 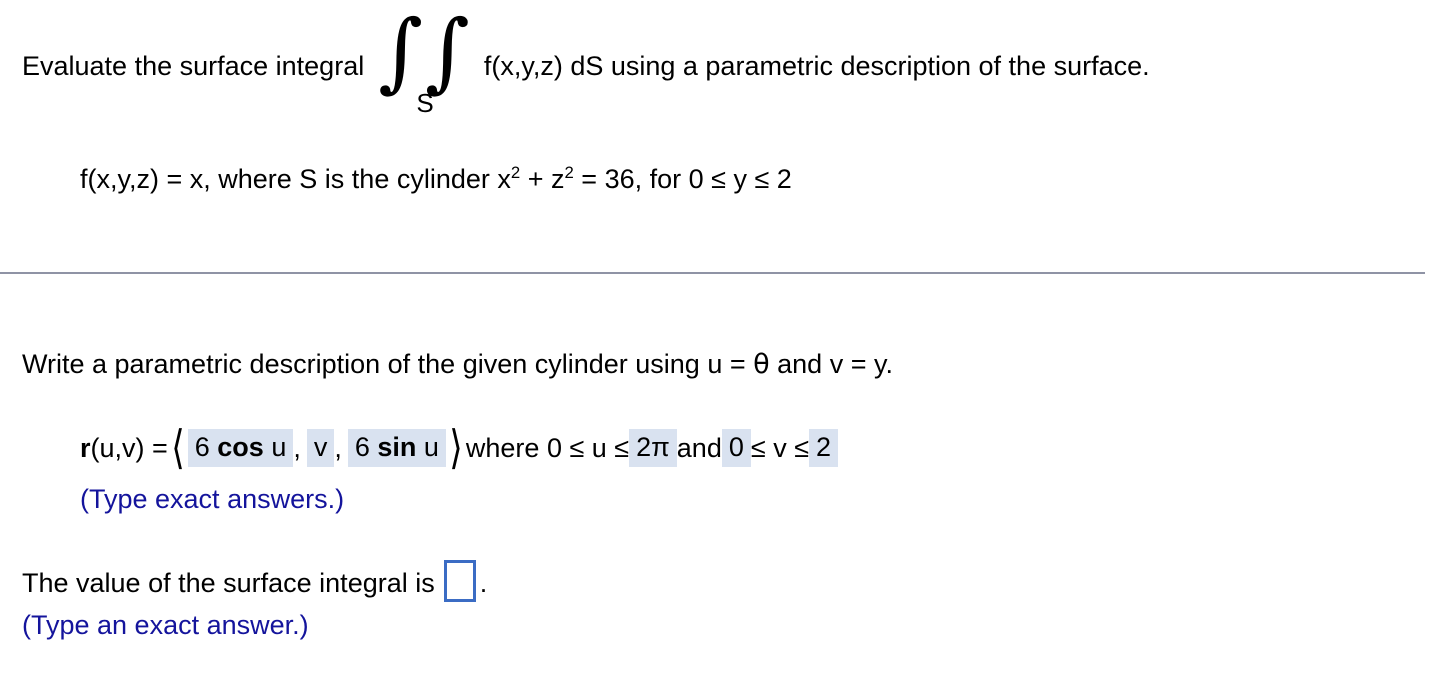 What do you see at coordinates (653, 448) in the screenshot?
I see `u-upper-bound-input: 2π` at bounding box center [653, 448].